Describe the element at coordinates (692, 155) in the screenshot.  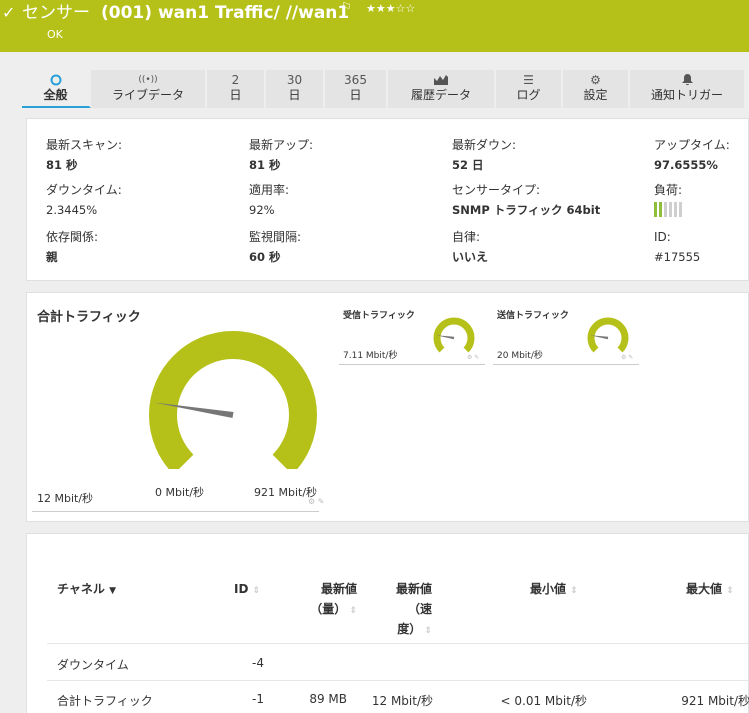
I see `info-uptime: アップタイム: 97.6555%` at that location.